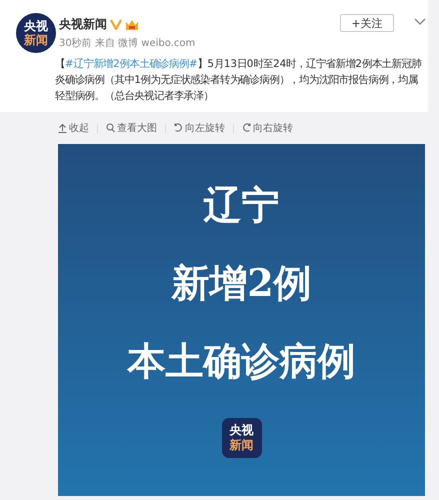 This screenshot has height=500, width=439. What do you see at coordinates (73, 128) in the screenshot?
I see `collapse-button: 收起` at bounding box center [73, 128].